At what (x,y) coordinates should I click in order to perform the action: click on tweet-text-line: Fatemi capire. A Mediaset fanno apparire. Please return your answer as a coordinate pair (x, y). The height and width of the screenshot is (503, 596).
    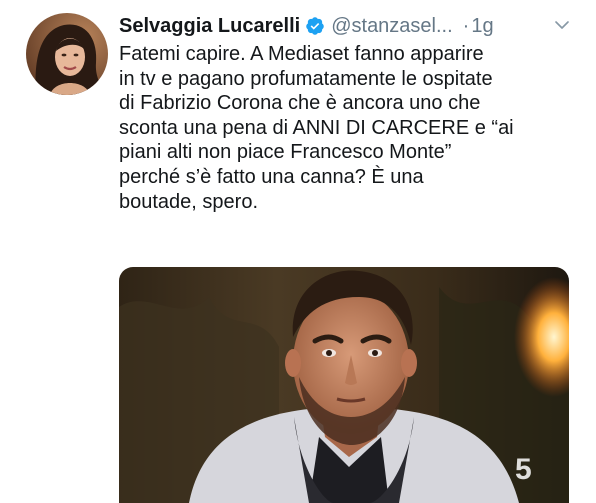
    Looking at the image, I should click on (301, 54).